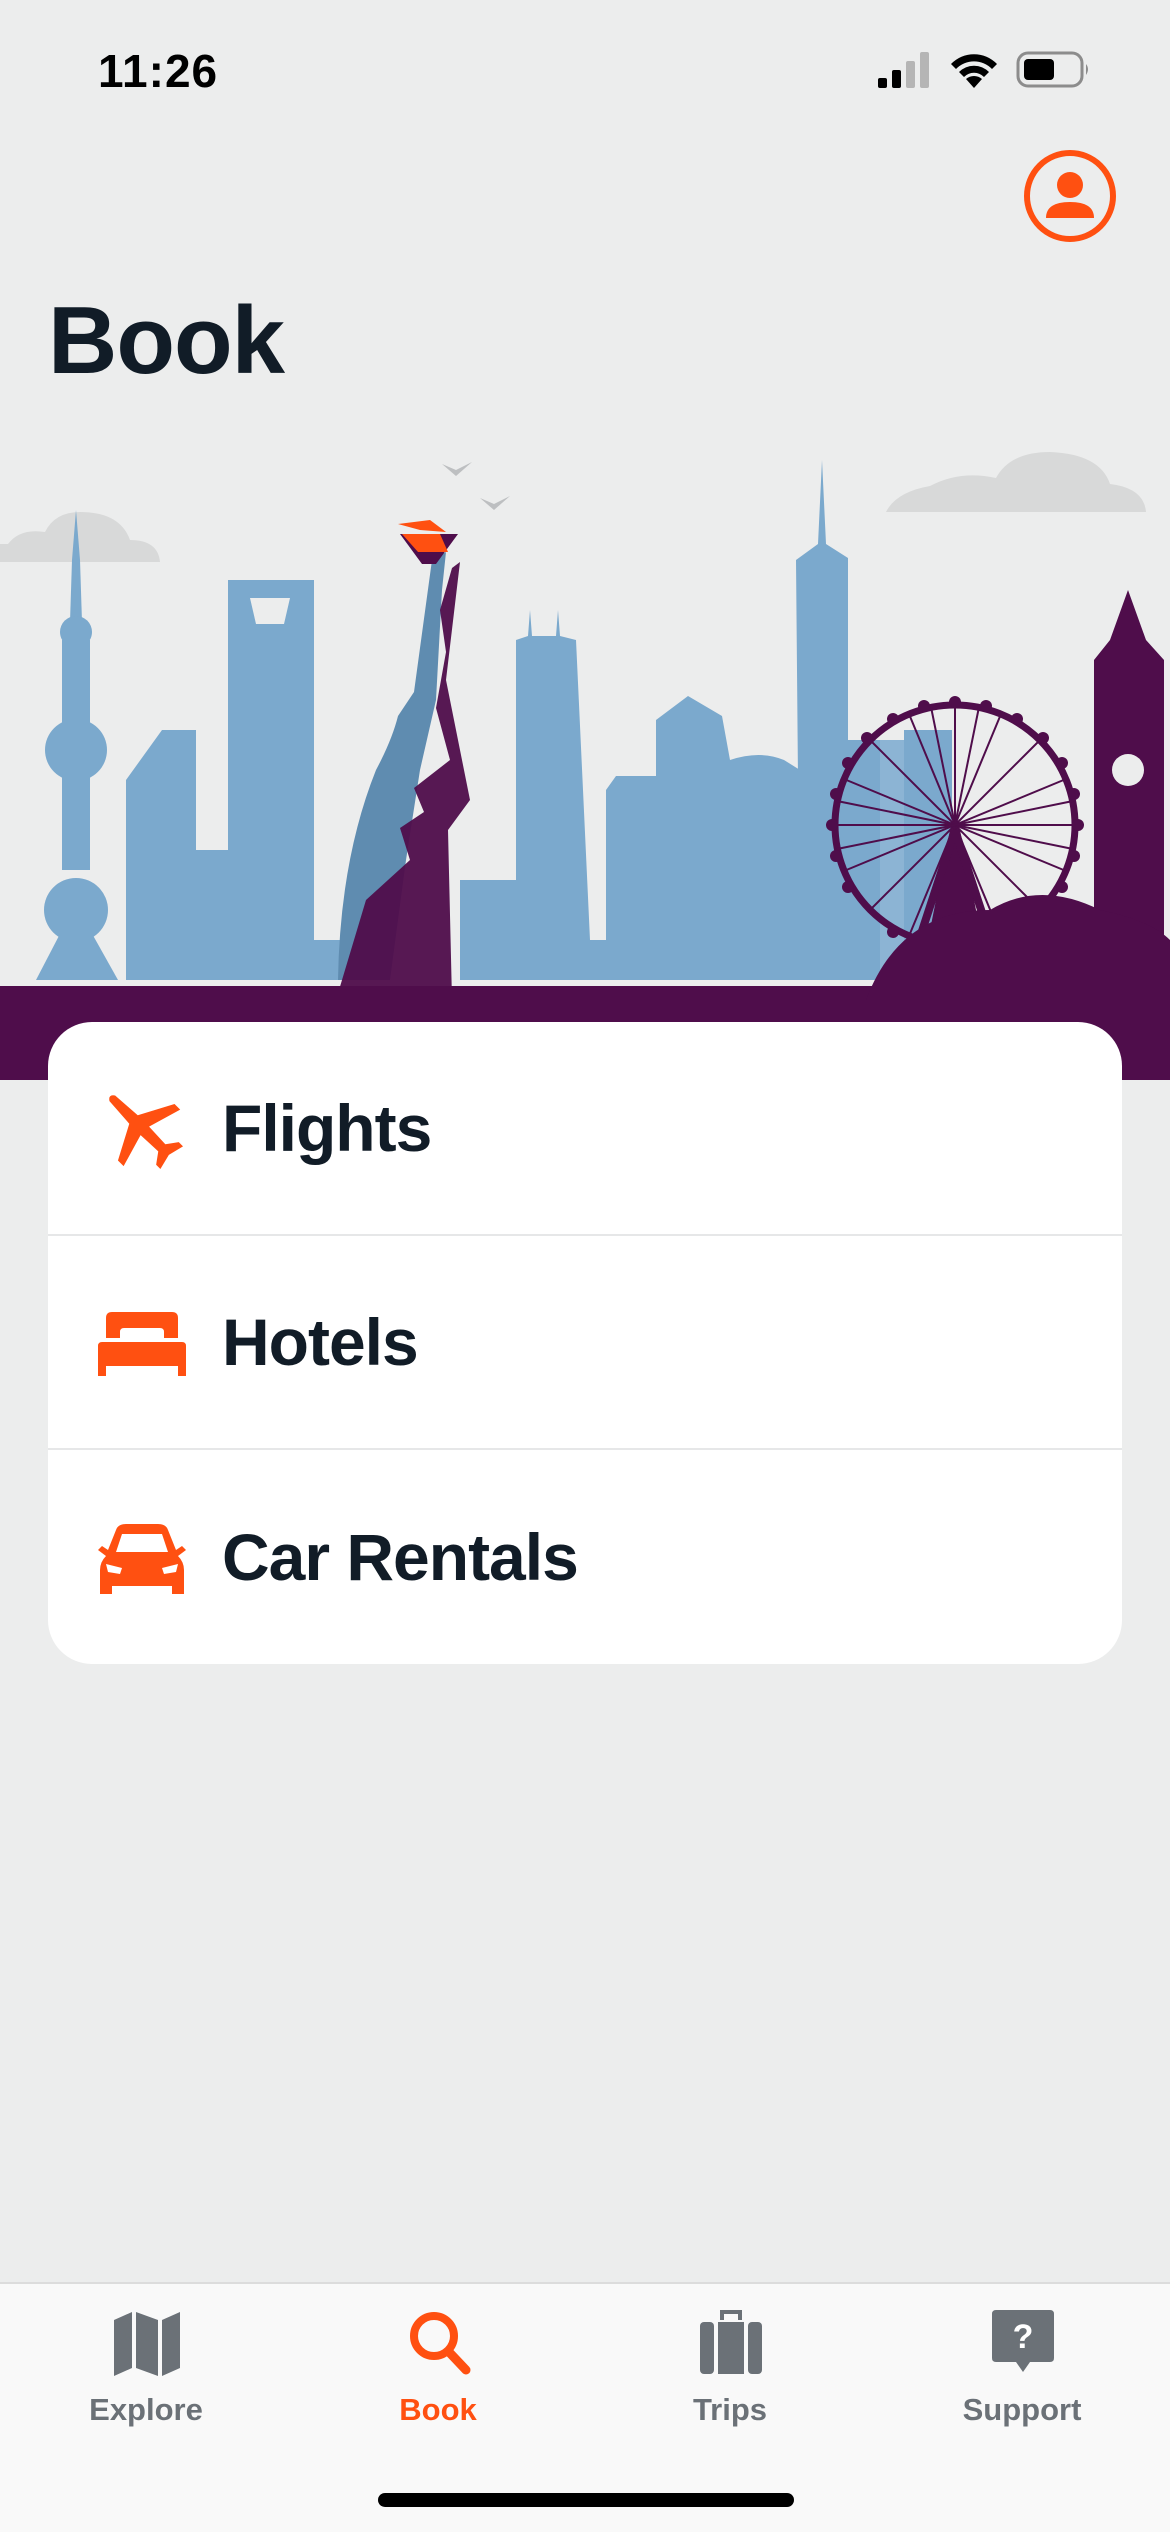  Describe the element at coordinates (1022, 2409) in the screenshot. I see `tab-label: Support` at that location.